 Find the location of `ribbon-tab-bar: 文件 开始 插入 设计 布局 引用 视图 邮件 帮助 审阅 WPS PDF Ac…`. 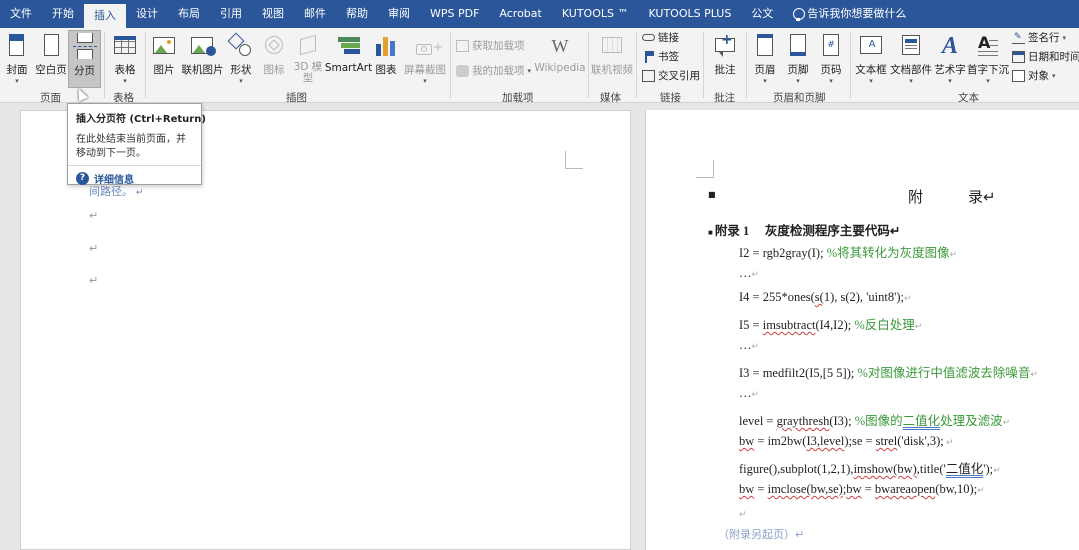

ribbon-tab-bar: 文件 开始 插入 设计 布局 引用 视图 邮件 帮助 审阅 WPS PDF Ac… is located at coordinates (539, 14).